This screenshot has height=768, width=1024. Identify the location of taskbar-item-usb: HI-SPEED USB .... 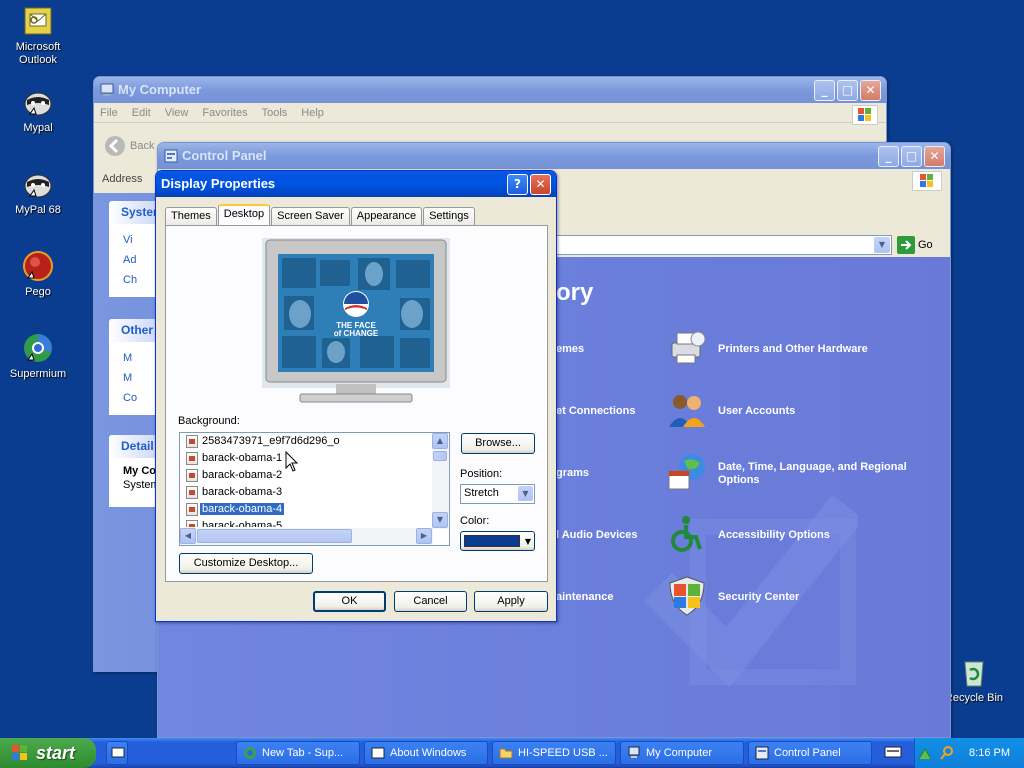
(554, 753).